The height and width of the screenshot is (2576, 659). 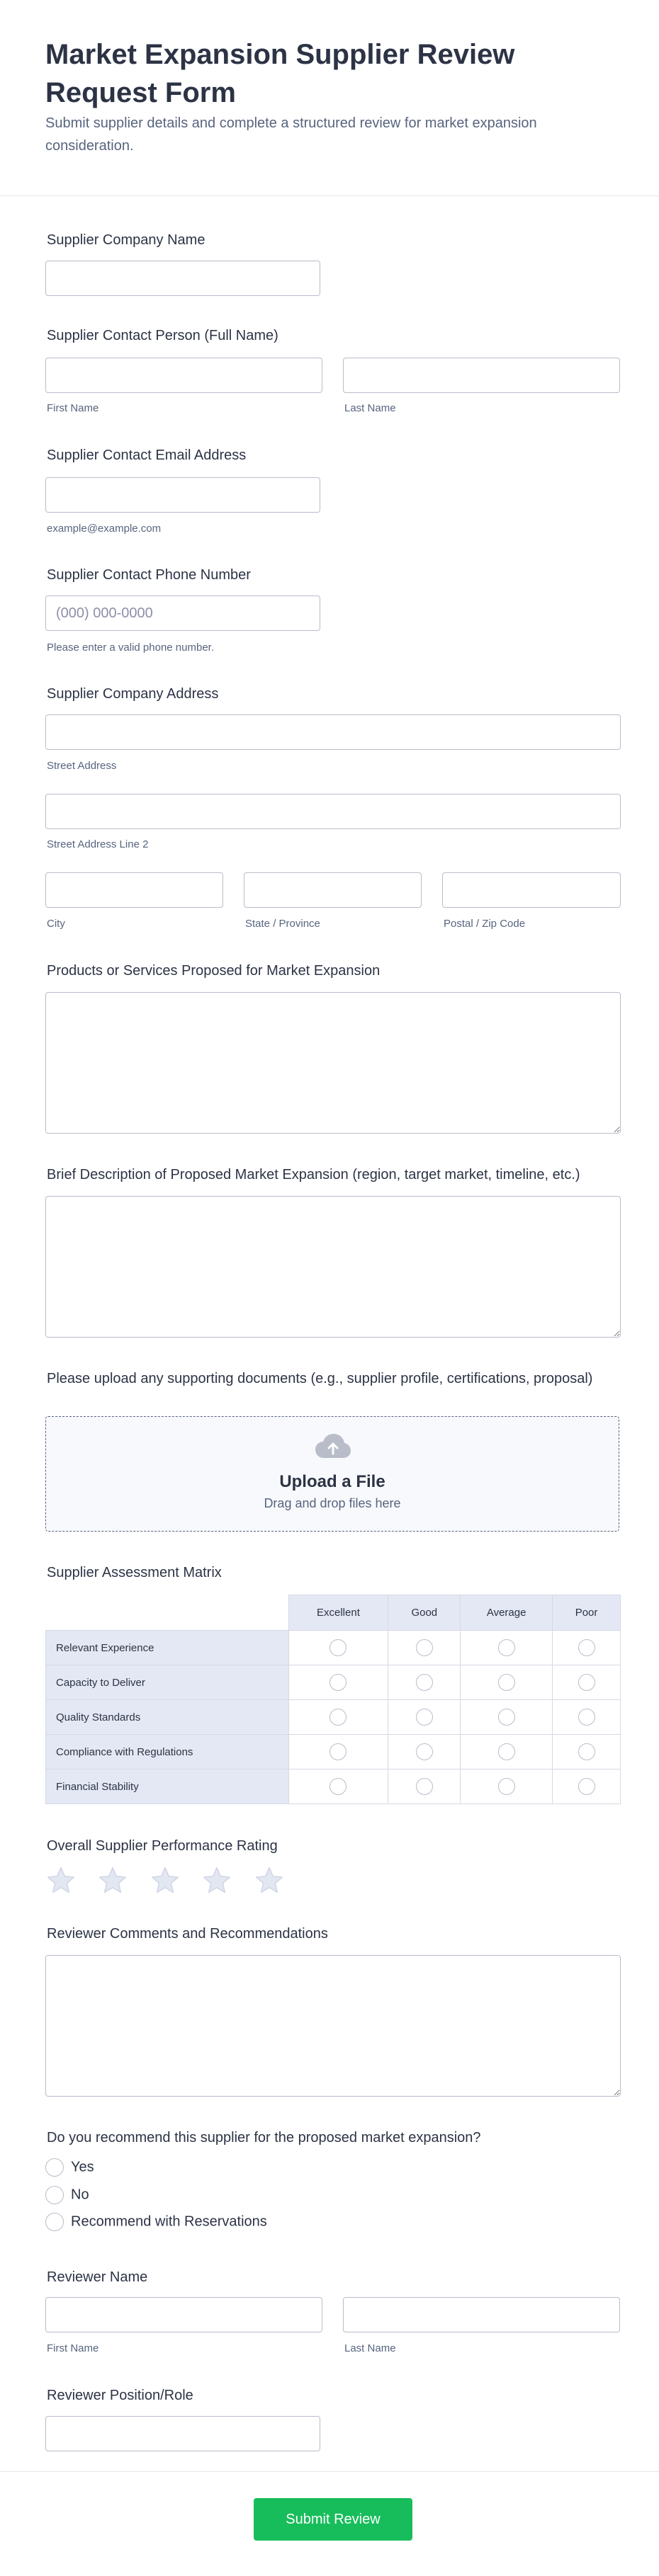 What do you see at coordinates (82, 2167) in the screenshot?
I see `option-label: Yes` at bounding box center [82, 2167].